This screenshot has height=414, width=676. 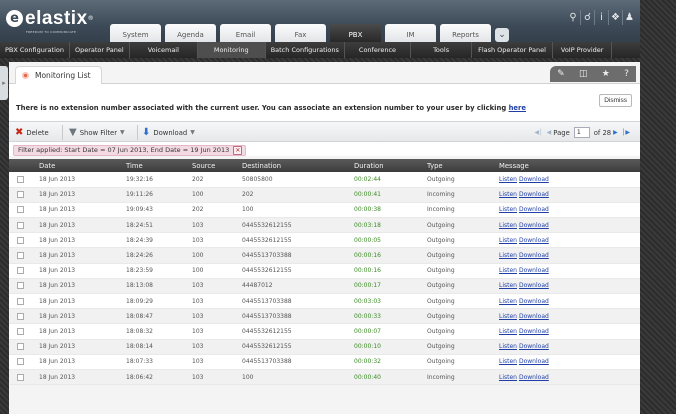 I want to click on subnav-pbx-configuration: PBX Configuration, so click(x=35, y=50).